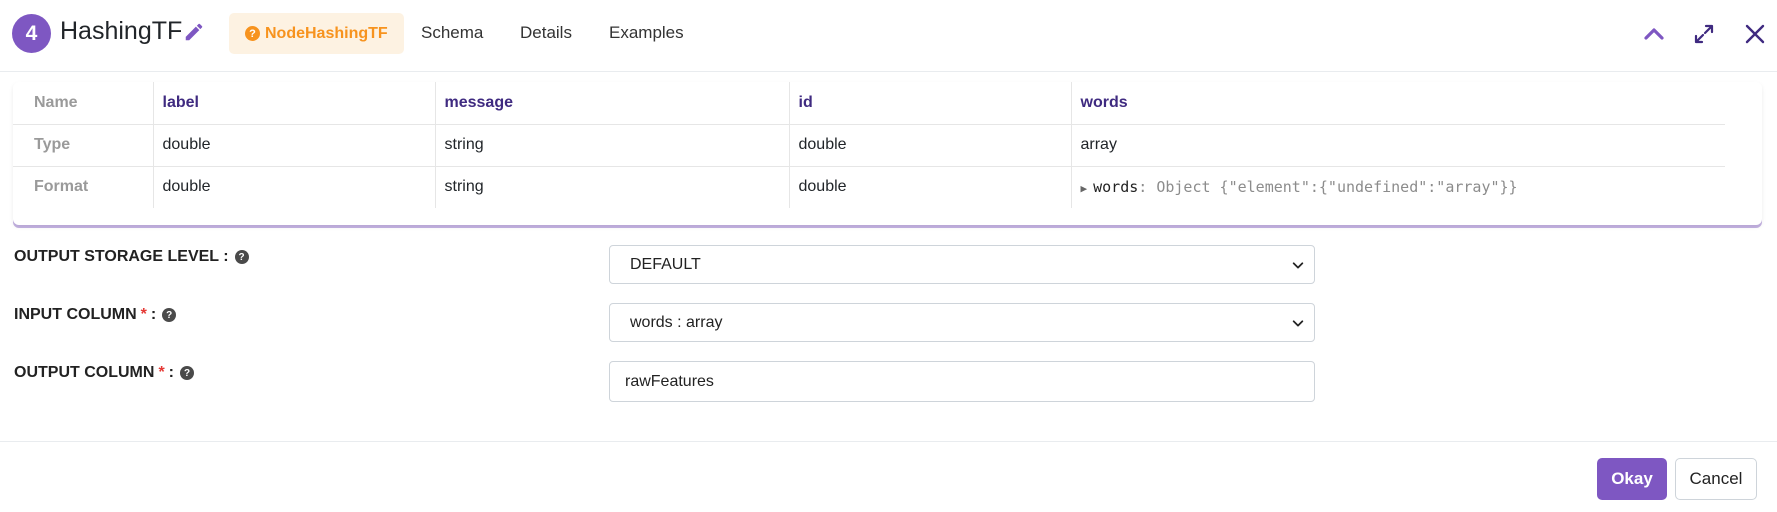 This screenshot has width=1777, height=512. What do you see at coordinates (83, 103) in the screenshot?
I see `row-label-name: Name` at bounding box center [83, 103].